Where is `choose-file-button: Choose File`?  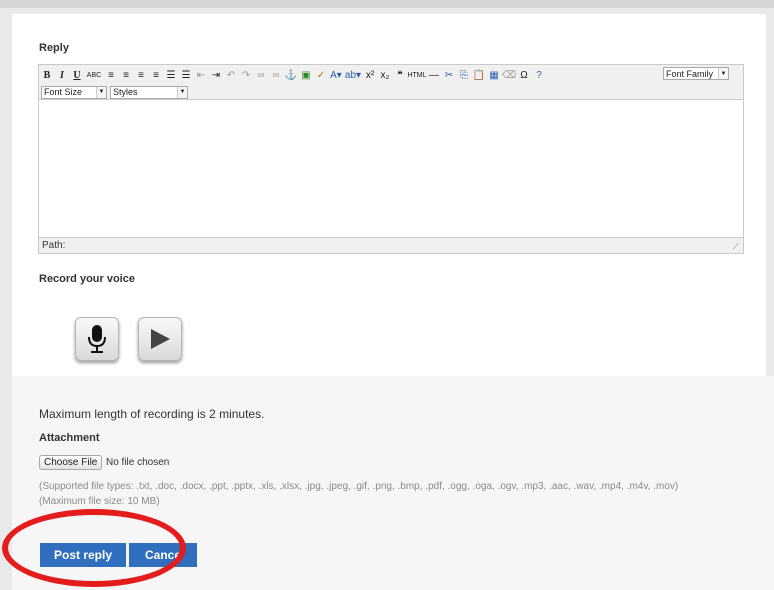 choose-file-button: Choose File is located at coordinates (71, 462).